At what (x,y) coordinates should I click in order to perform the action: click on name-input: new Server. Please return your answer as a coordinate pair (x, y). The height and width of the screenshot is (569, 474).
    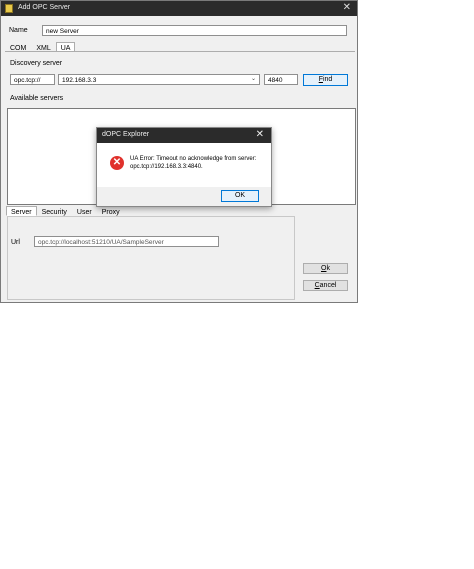
    Looking at the image, I should click on (194, 30).